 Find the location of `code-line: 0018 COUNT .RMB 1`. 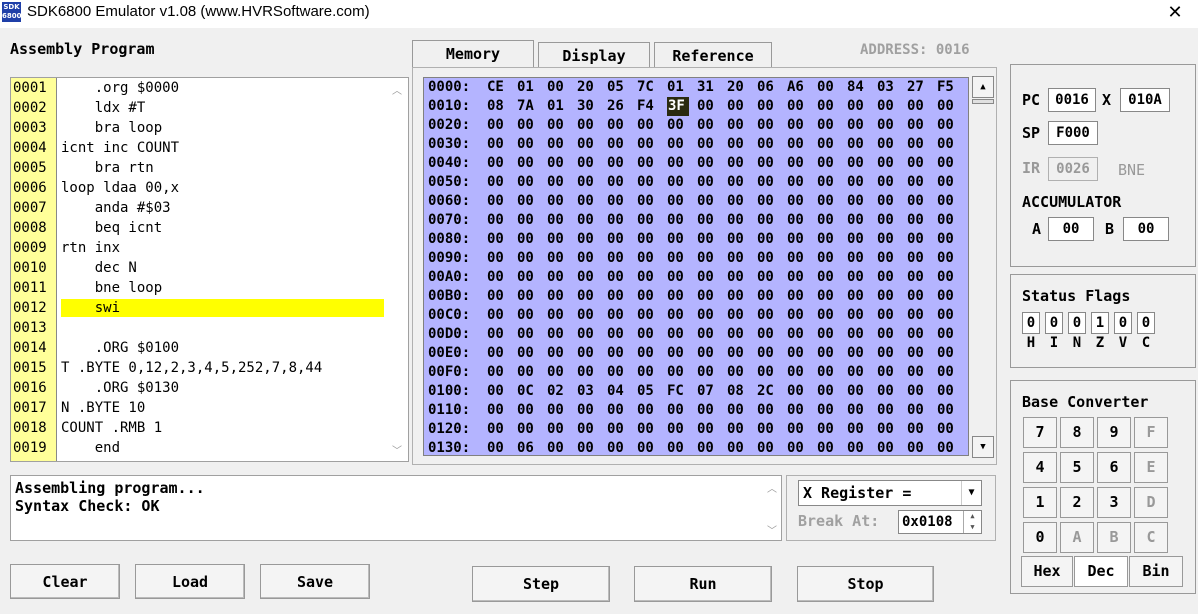

code-line: 0018 COUNT .RMB 1 is located at coordinates (200, 428).